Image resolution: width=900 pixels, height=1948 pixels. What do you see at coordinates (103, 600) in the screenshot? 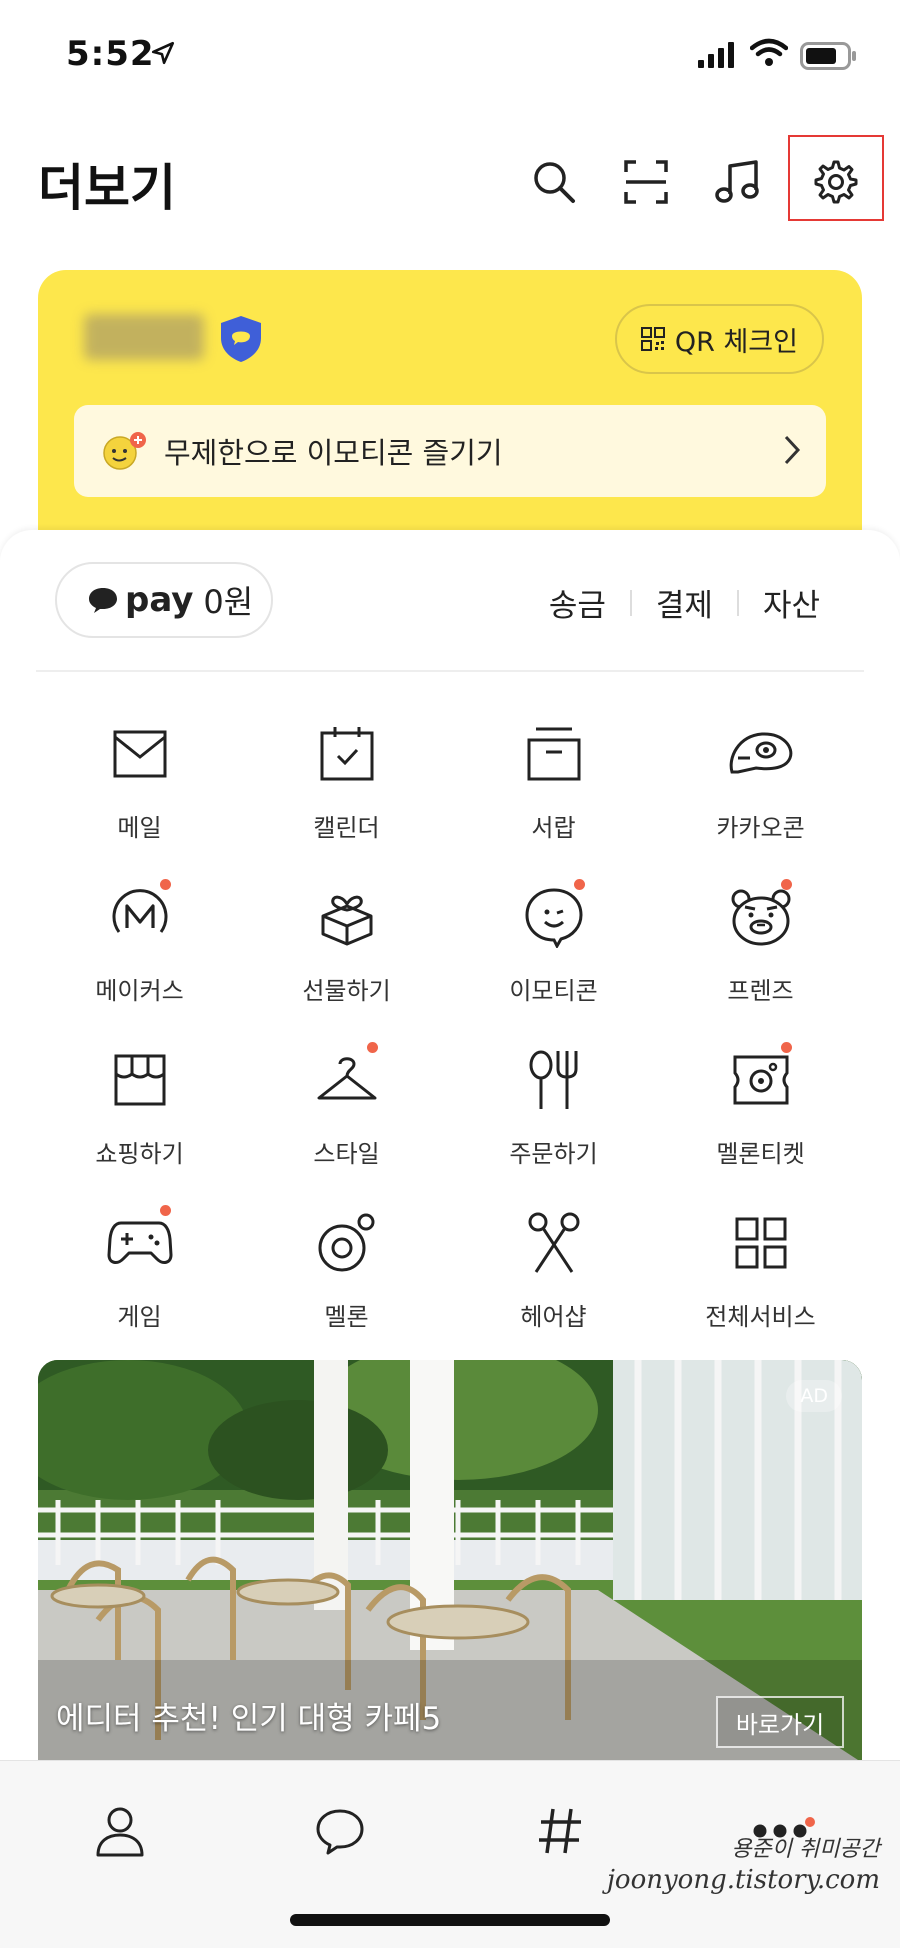
I see `speech-bubble-icon` at bounding box center [103, 600].